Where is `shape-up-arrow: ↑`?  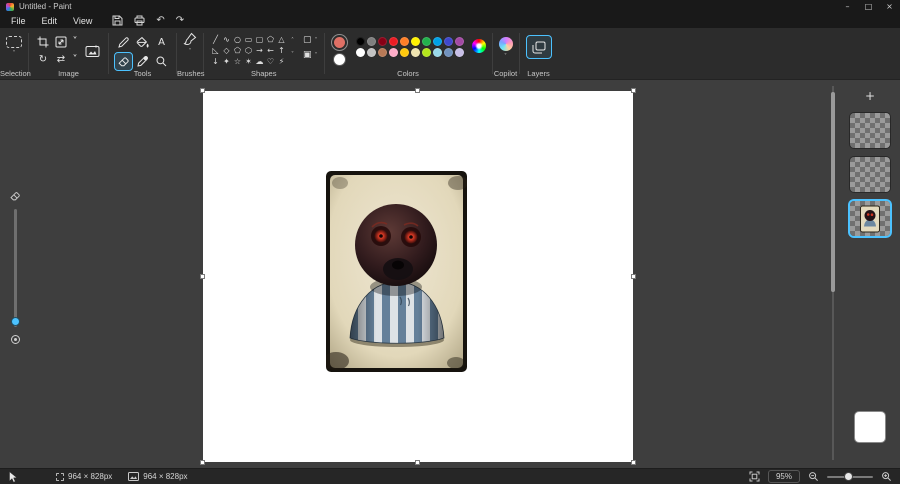 shape-up-arrow: ↑ is located at coordinates (281, 50).